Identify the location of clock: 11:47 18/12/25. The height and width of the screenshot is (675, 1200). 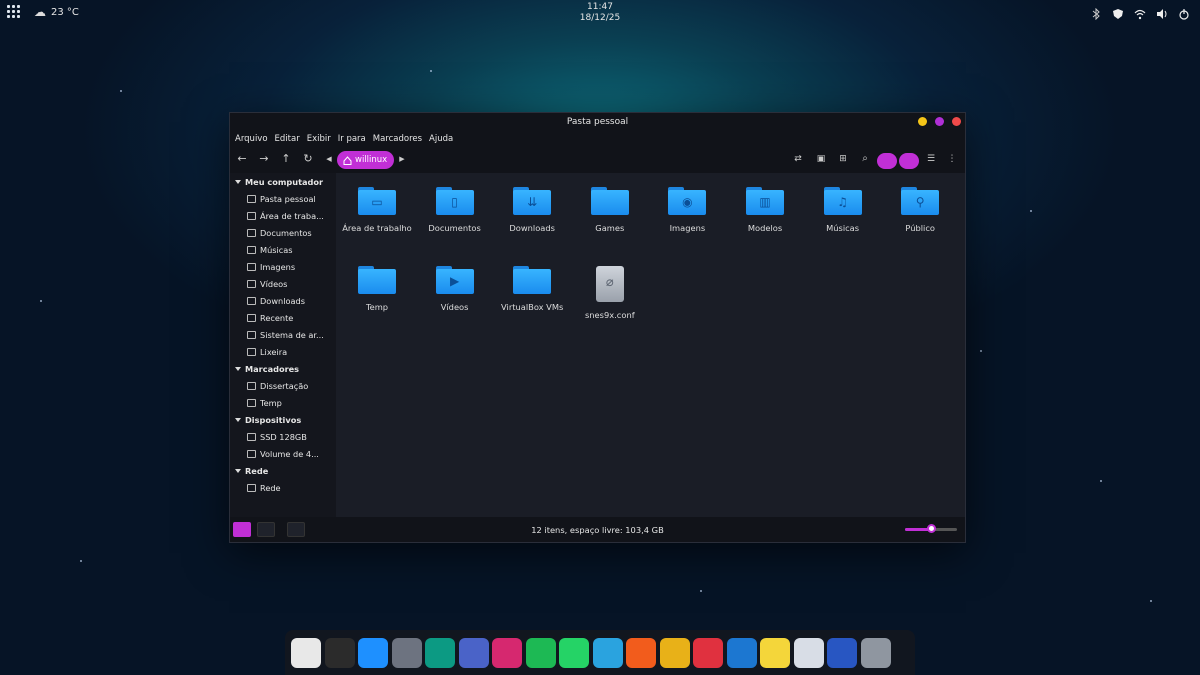
(600, 13).